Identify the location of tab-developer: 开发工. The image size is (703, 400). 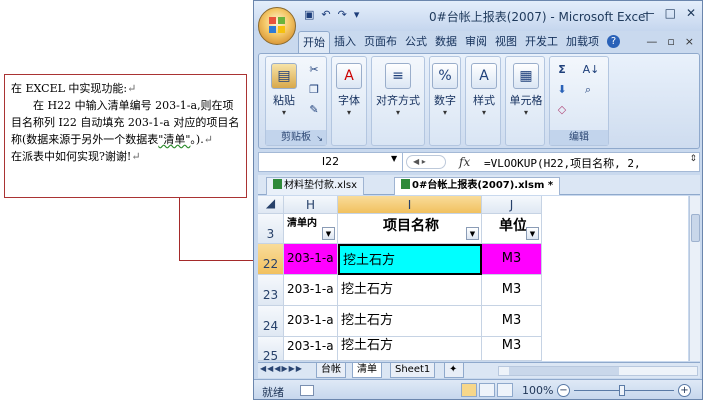
(541, 42).